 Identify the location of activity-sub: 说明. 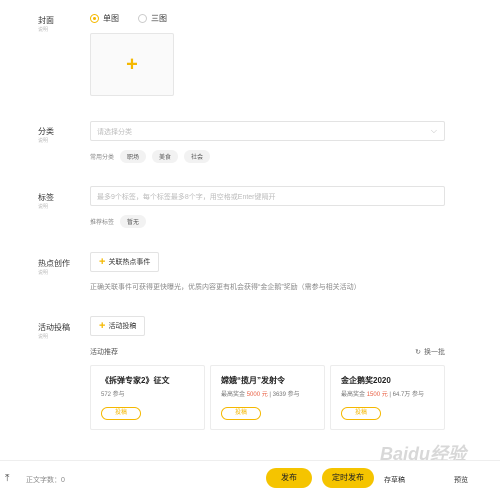
(43, 337).